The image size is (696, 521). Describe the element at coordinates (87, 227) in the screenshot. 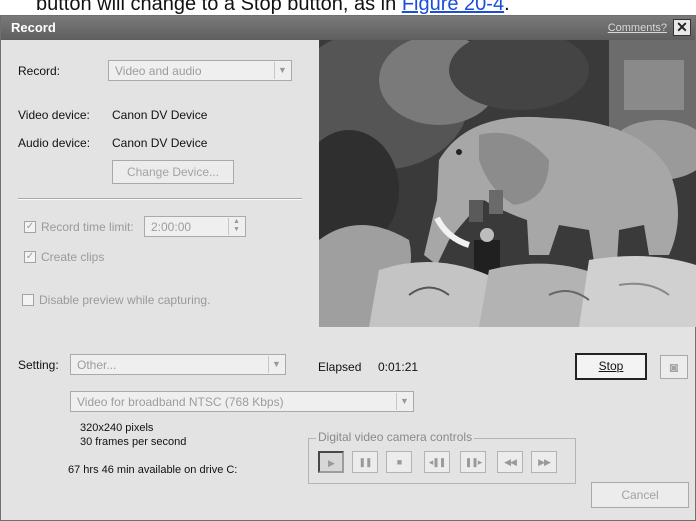

I see `time-limit-label: Record time limit:` at that location.